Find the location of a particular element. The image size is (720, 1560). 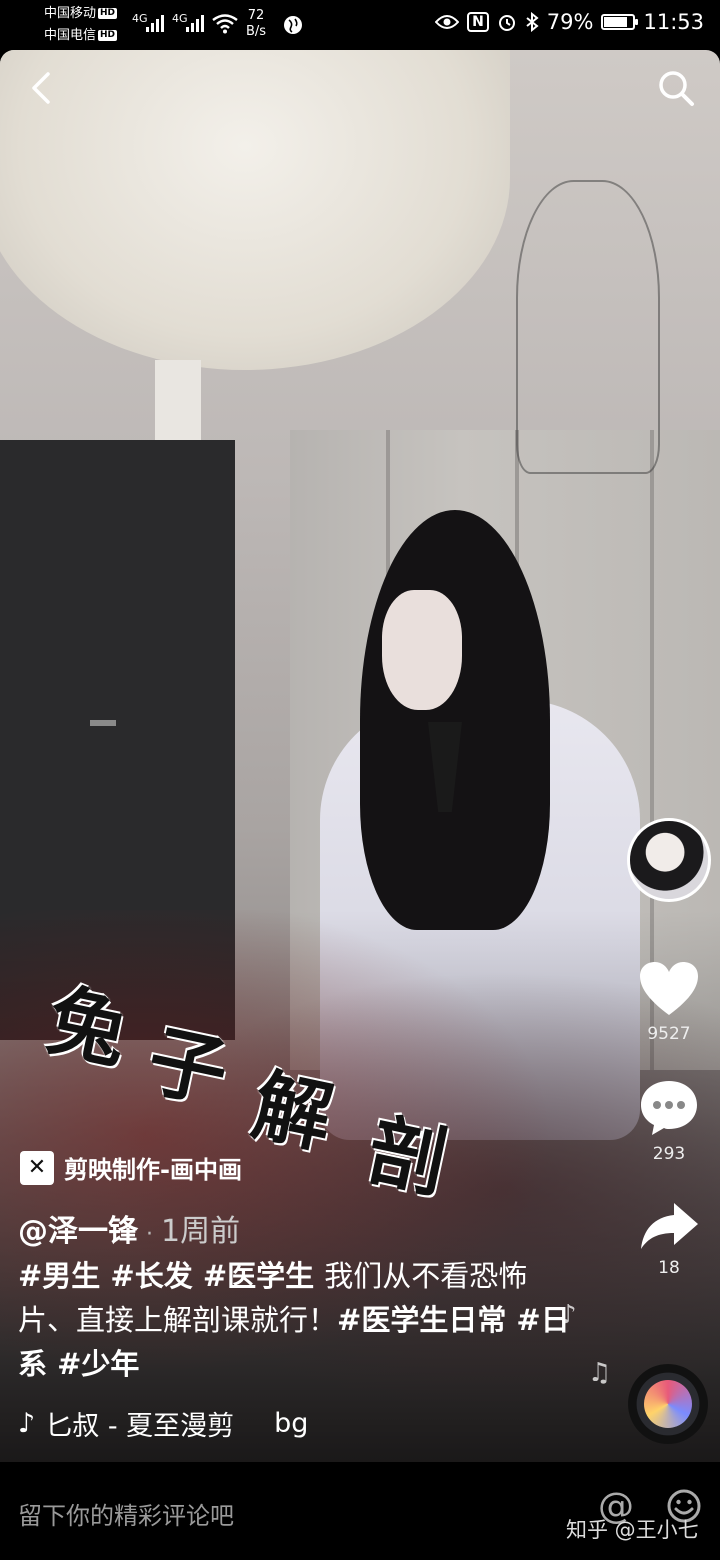

author-avatar is located at coordinates (669, 860).